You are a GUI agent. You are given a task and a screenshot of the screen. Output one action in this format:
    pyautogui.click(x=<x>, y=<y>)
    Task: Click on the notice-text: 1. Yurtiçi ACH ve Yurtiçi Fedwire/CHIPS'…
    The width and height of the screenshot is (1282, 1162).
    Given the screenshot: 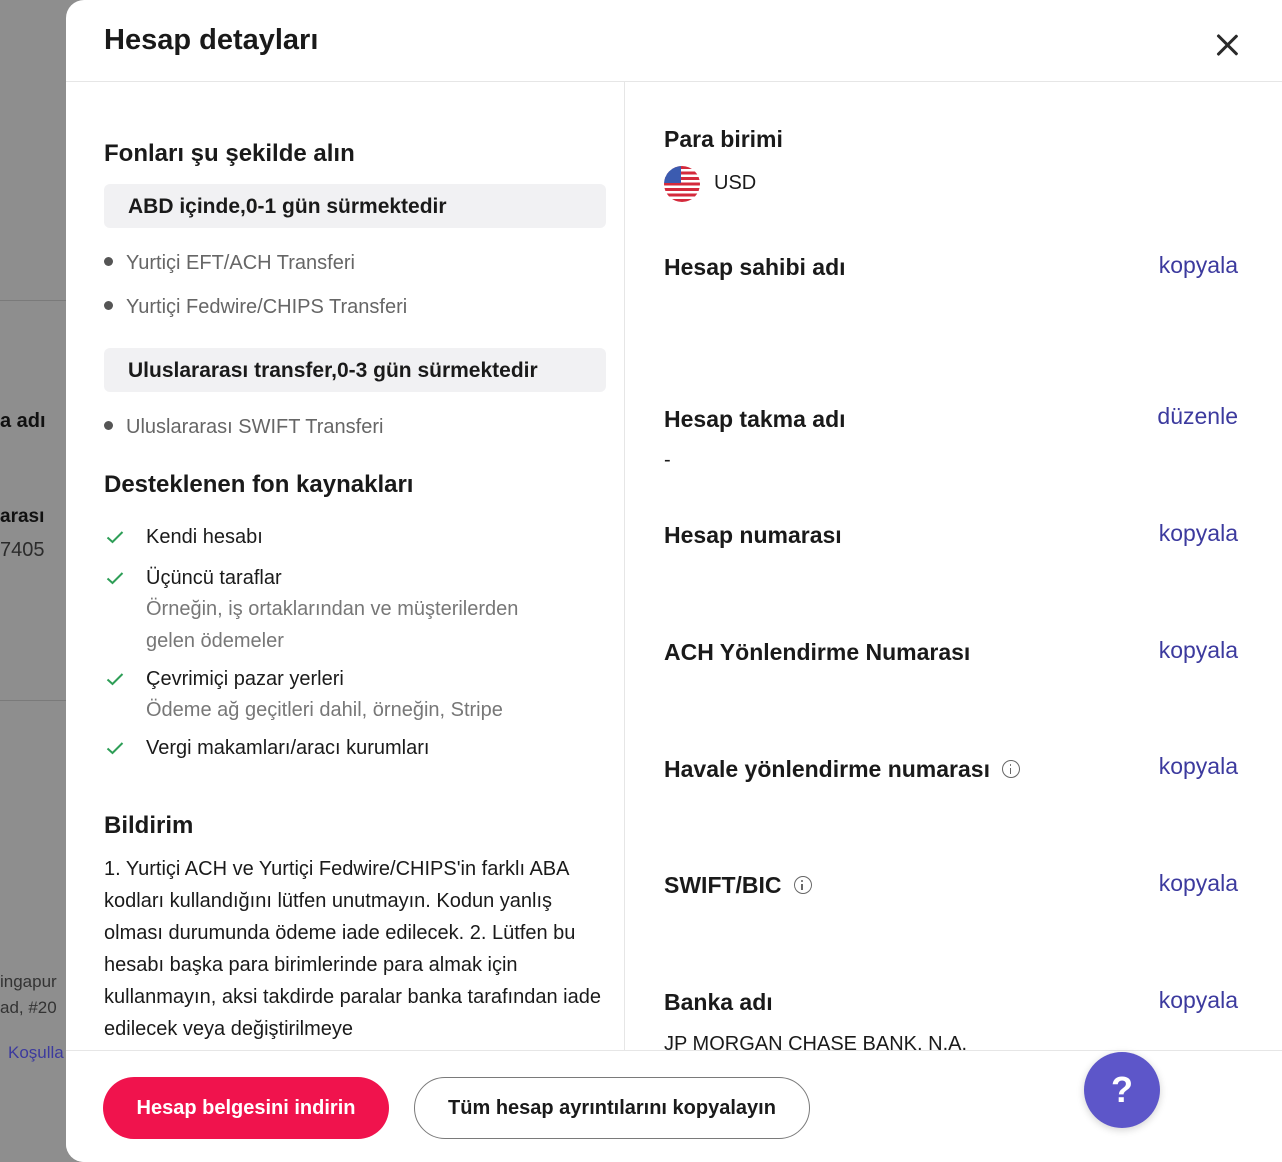 What is the action you would take?
    pyautogui.click(x=352, y=949)
    